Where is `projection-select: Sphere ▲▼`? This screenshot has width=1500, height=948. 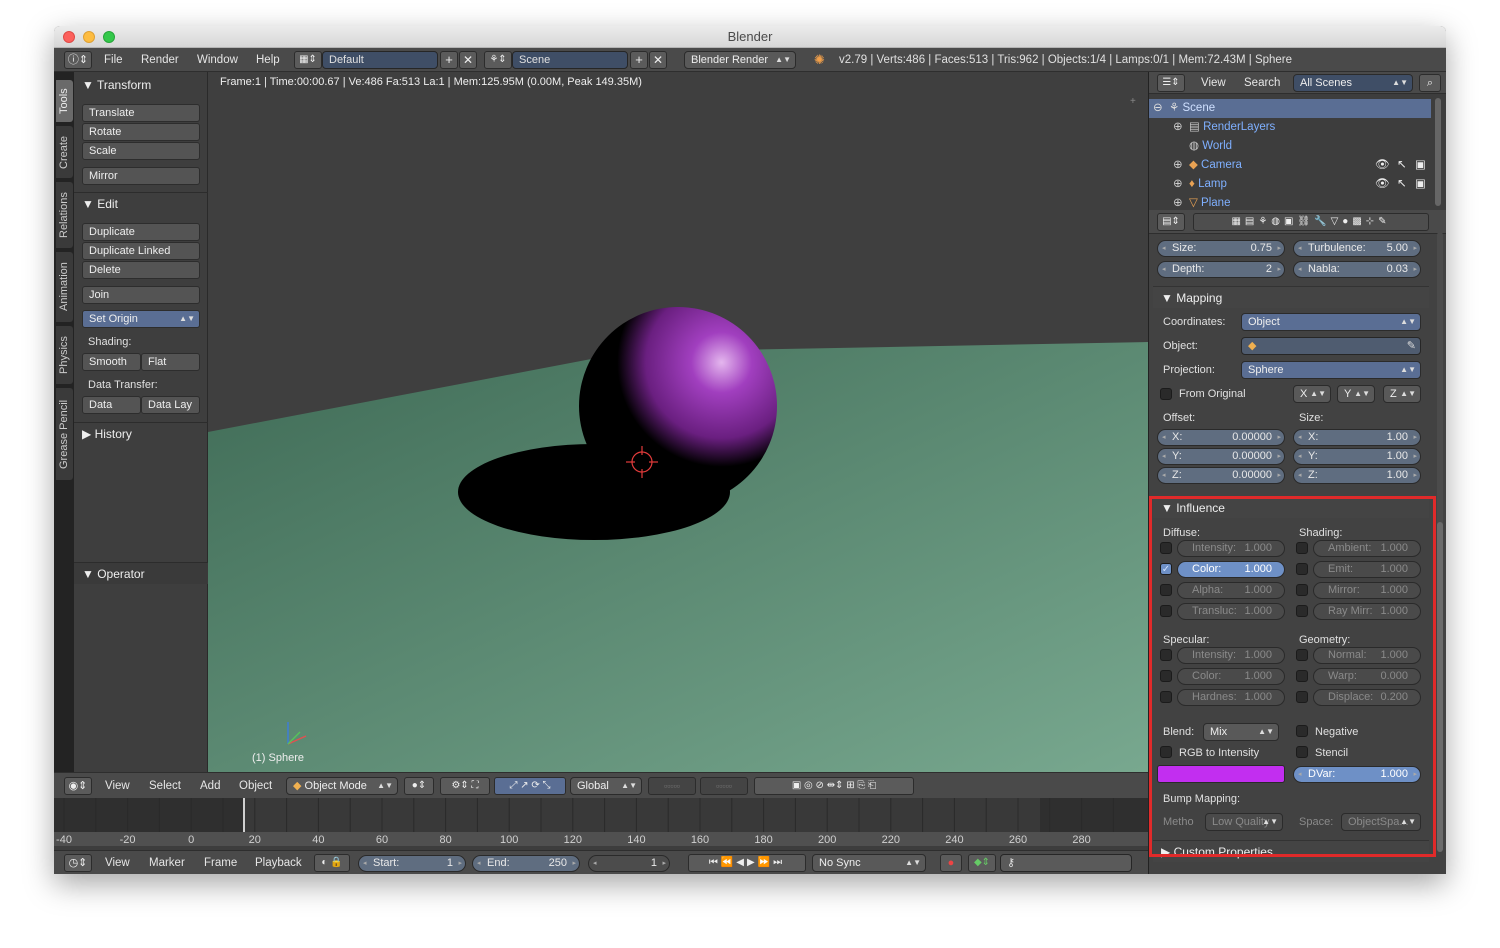
projection-select: Sphere ▲▼ is located at coordinates (1331, 370).